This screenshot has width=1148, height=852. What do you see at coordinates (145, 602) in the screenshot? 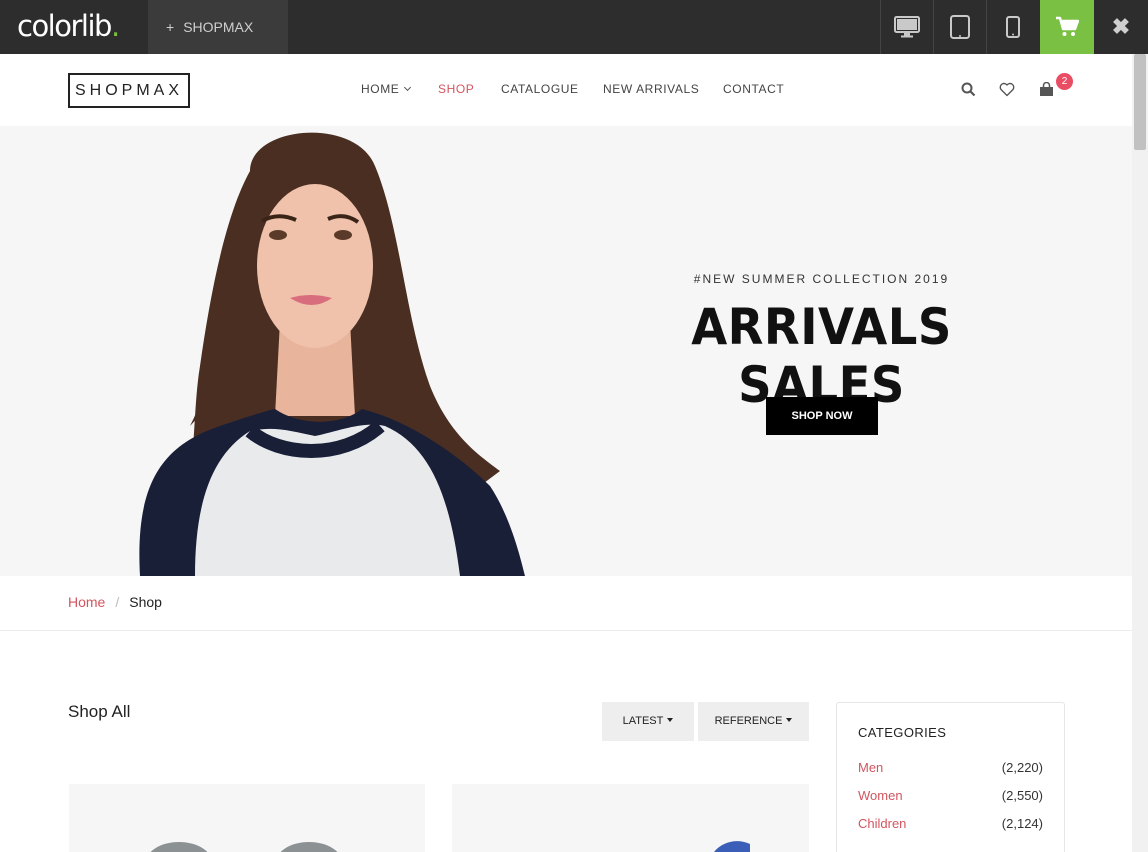
I see `breadcrumb-current: Shop` at bounding box center [145, 602].